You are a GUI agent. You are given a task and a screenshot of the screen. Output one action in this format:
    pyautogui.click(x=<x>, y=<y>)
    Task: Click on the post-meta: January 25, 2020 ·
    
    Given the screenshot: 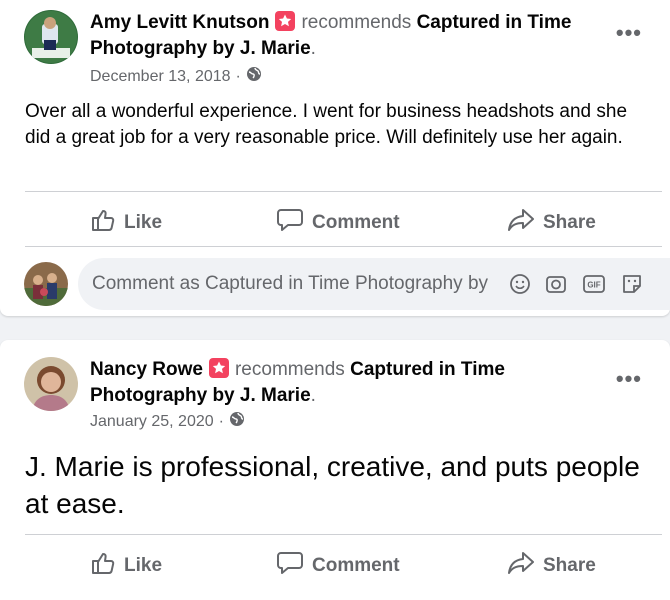 What is the action you would take?
    pyautogui.click(x=167, y=421)
    